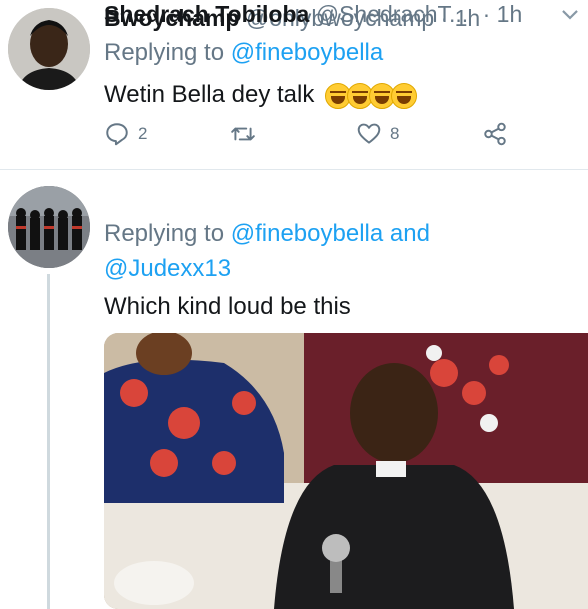  I want to click on replying-to: Replying to @fineboybella and, so click(267, 234).